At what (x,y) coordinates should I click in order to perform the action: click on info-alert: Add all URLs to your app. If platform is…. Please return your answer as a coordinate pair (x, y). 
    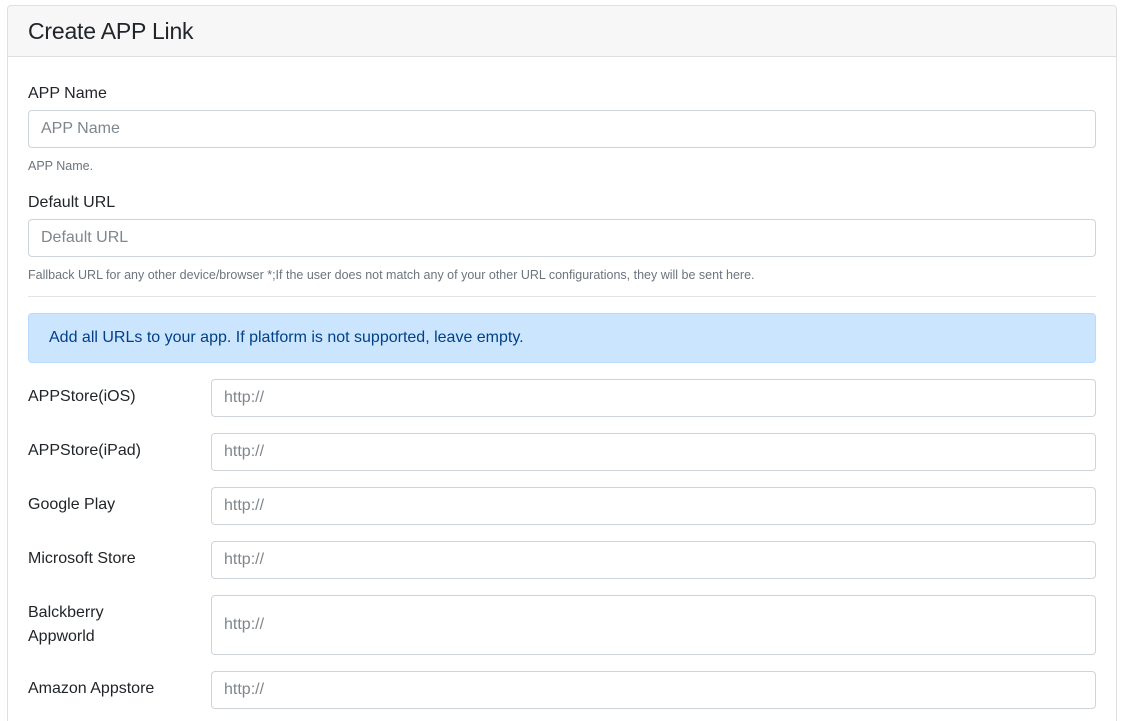
    Looking at the image, I should click on (562, 338).